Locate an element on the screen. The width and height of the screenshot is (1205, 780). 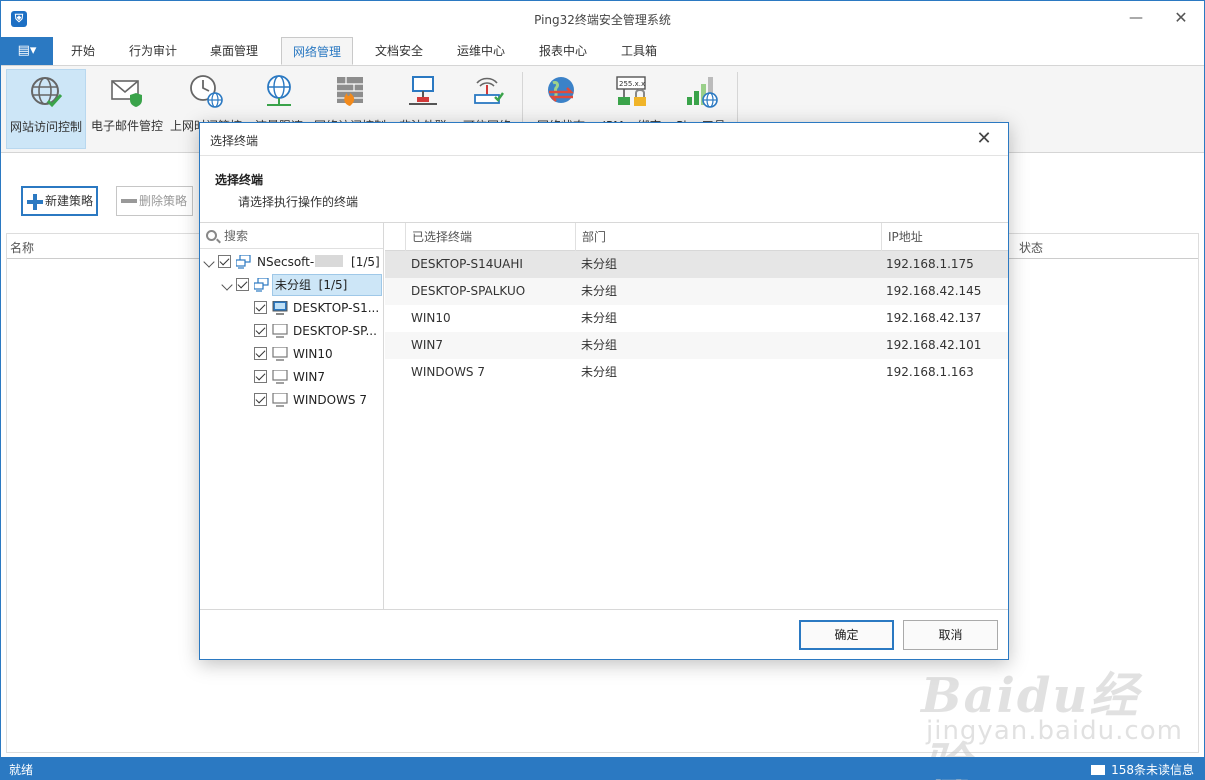
col-department: 部门 is located at coordinates (728, 237).